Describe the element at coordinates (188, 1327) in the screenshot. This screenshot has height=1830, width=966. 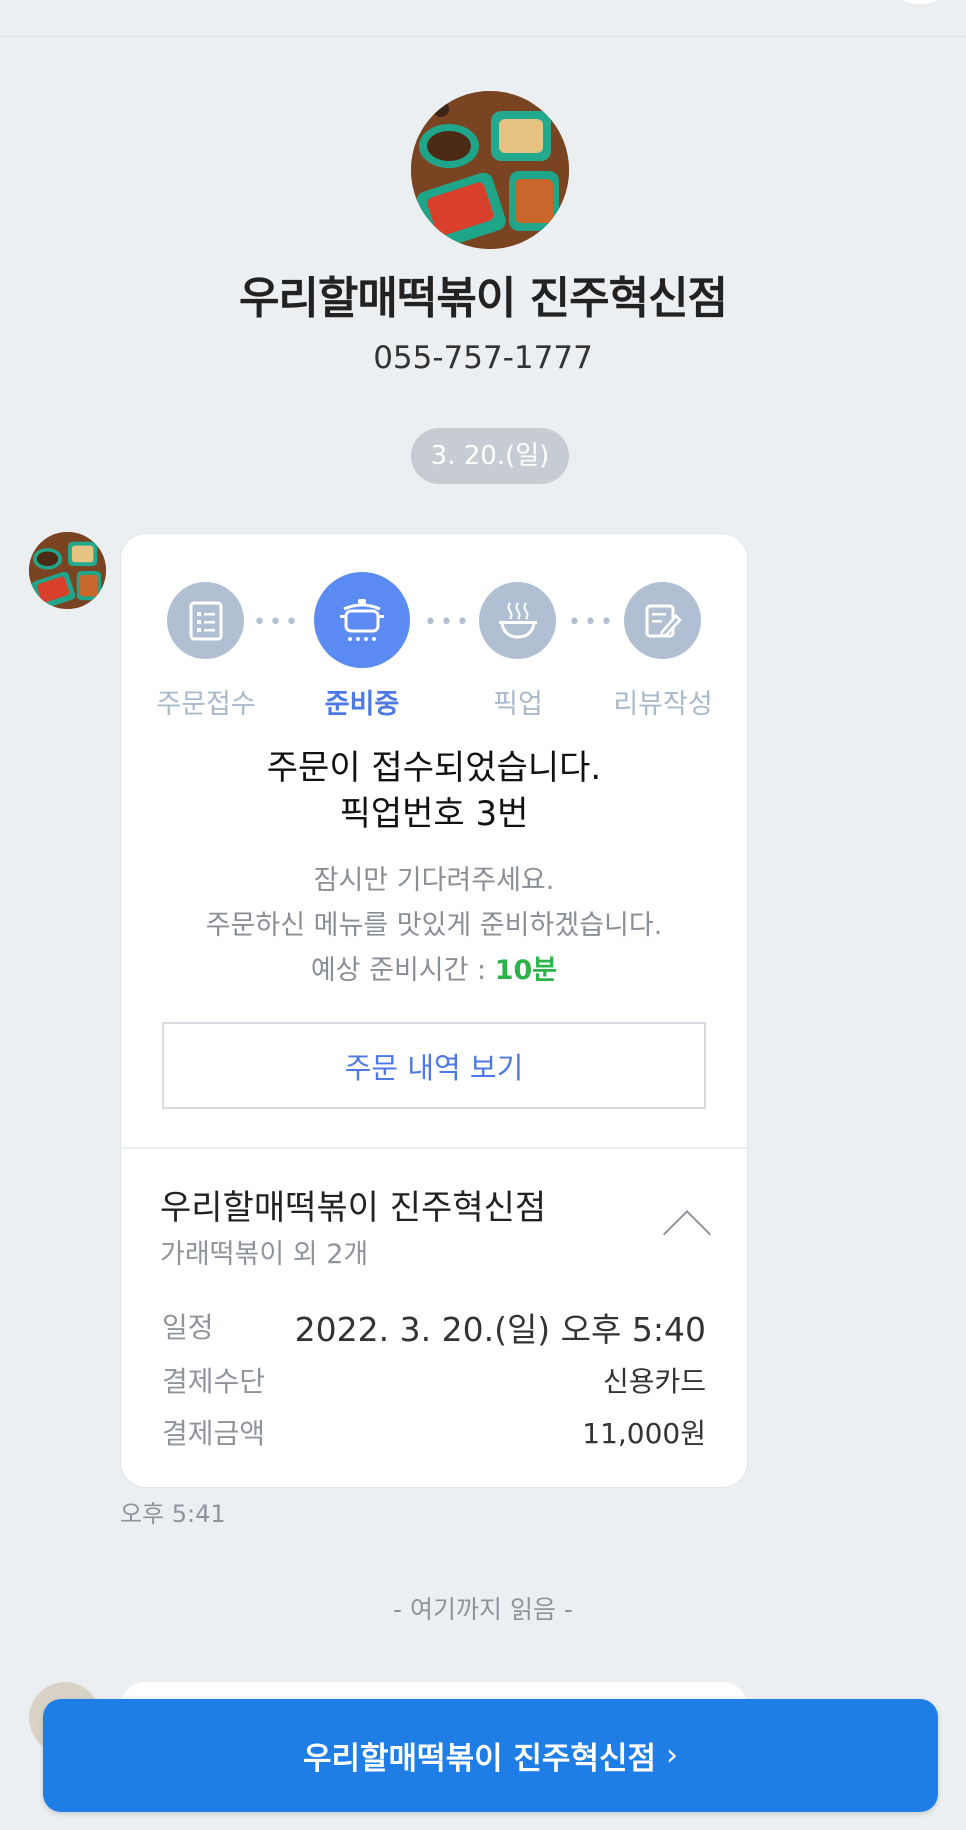
I see `schedule-label: 일정` at that location.